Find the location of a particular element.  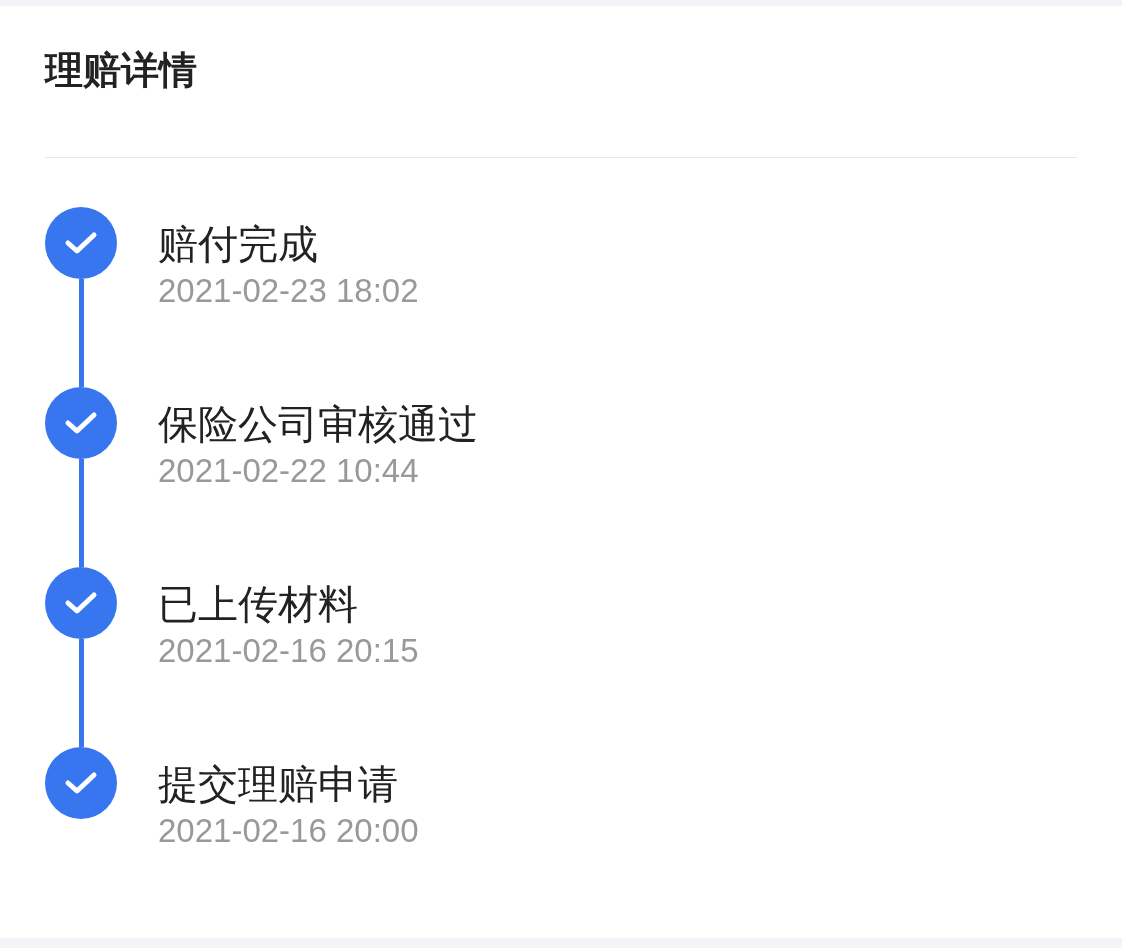

step-time: 2021-02-22 10:44 is located at coordinates (289, 471).